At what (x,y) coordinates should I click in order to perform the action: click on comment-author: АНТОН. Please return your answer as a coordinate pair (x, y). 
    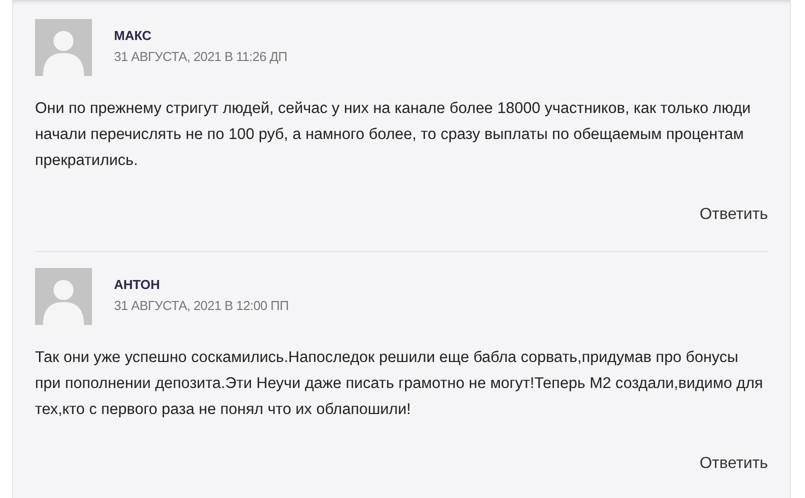
    Looking at the image, I should click on (137, 284).